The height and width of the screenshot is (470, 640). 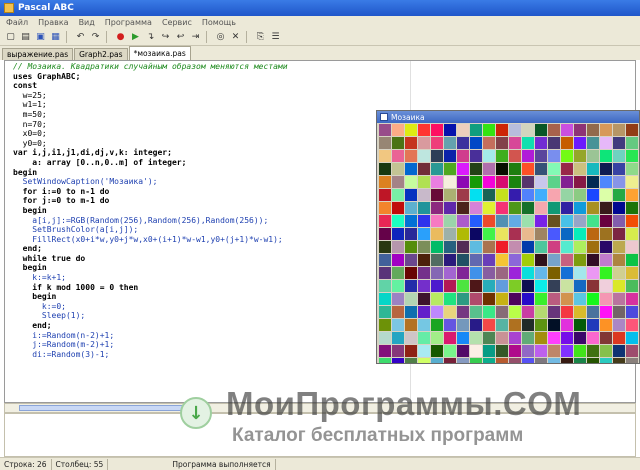 I want to click on step-into-icon: ↴, so click(x=150, y=37).